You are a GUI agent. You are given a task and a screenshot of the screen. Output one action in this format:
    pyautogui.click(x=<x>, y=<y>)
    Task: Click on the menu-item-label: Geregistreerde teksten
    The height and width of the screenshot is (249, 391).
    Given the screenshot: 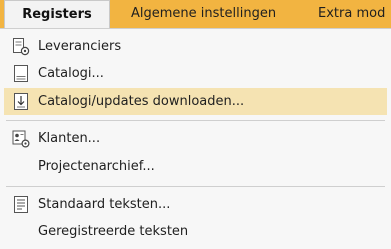 What is the action you would take?
    pyautogui.click(x=113, y=231)
    